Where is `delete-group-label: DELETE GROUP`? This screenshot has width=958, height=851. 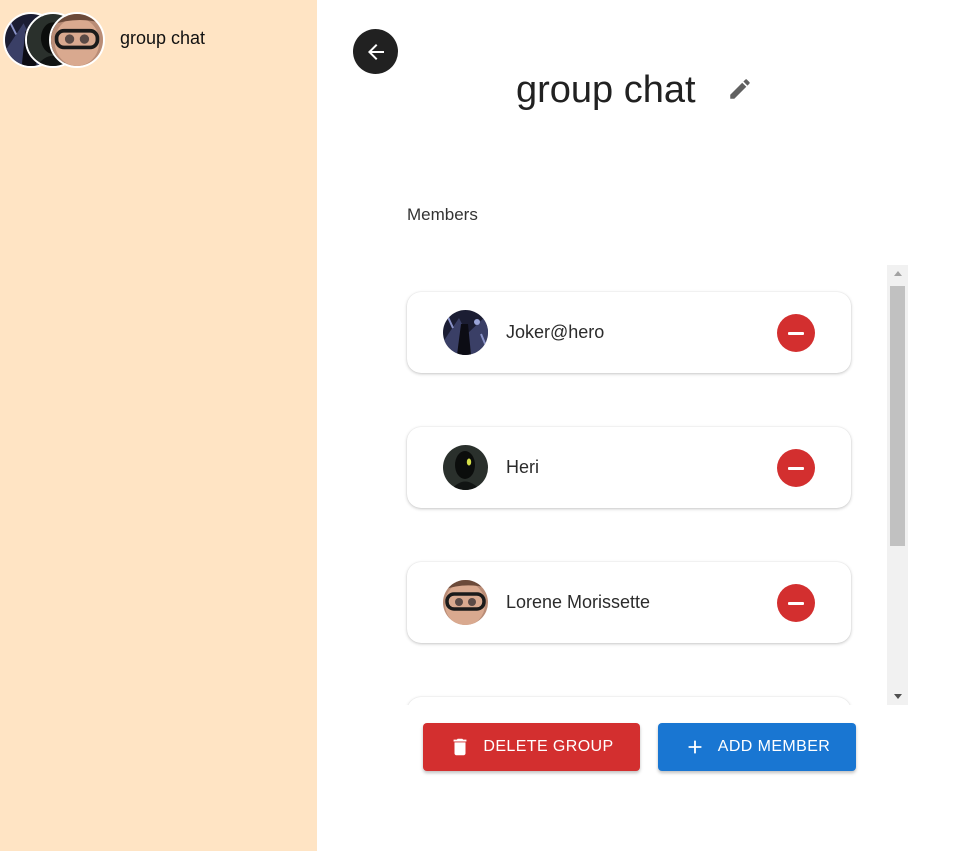
delete-group-label: DELETE GROUP is located at coordinates (548, 746).